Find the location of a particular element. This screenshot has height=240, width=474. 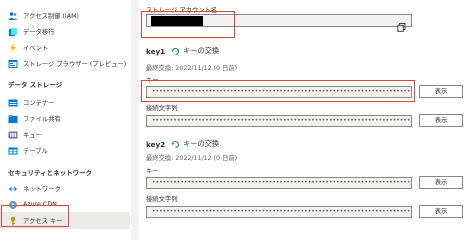

key1-title: key1 キーの交換 is located at coordinates (182, 51).